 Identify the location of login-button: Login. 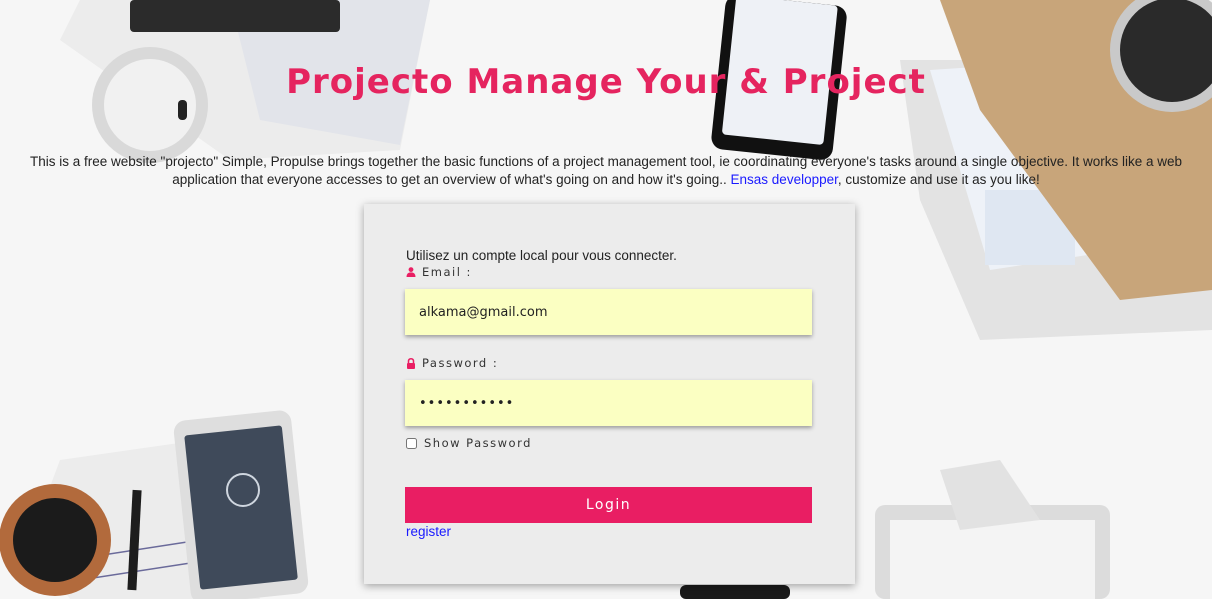
(608, 505).